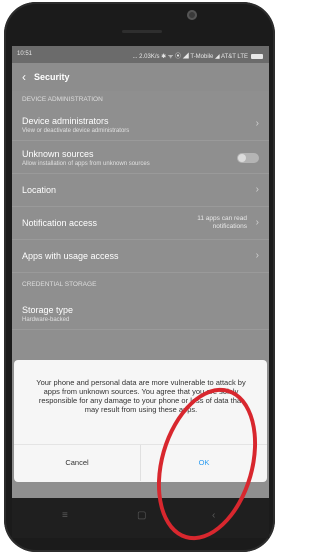 The image size is (320, 555). What do you see at coordinates (140, 190) in the screenshot?
I see `row-location: Location ›` at bounding box center [140, 190].